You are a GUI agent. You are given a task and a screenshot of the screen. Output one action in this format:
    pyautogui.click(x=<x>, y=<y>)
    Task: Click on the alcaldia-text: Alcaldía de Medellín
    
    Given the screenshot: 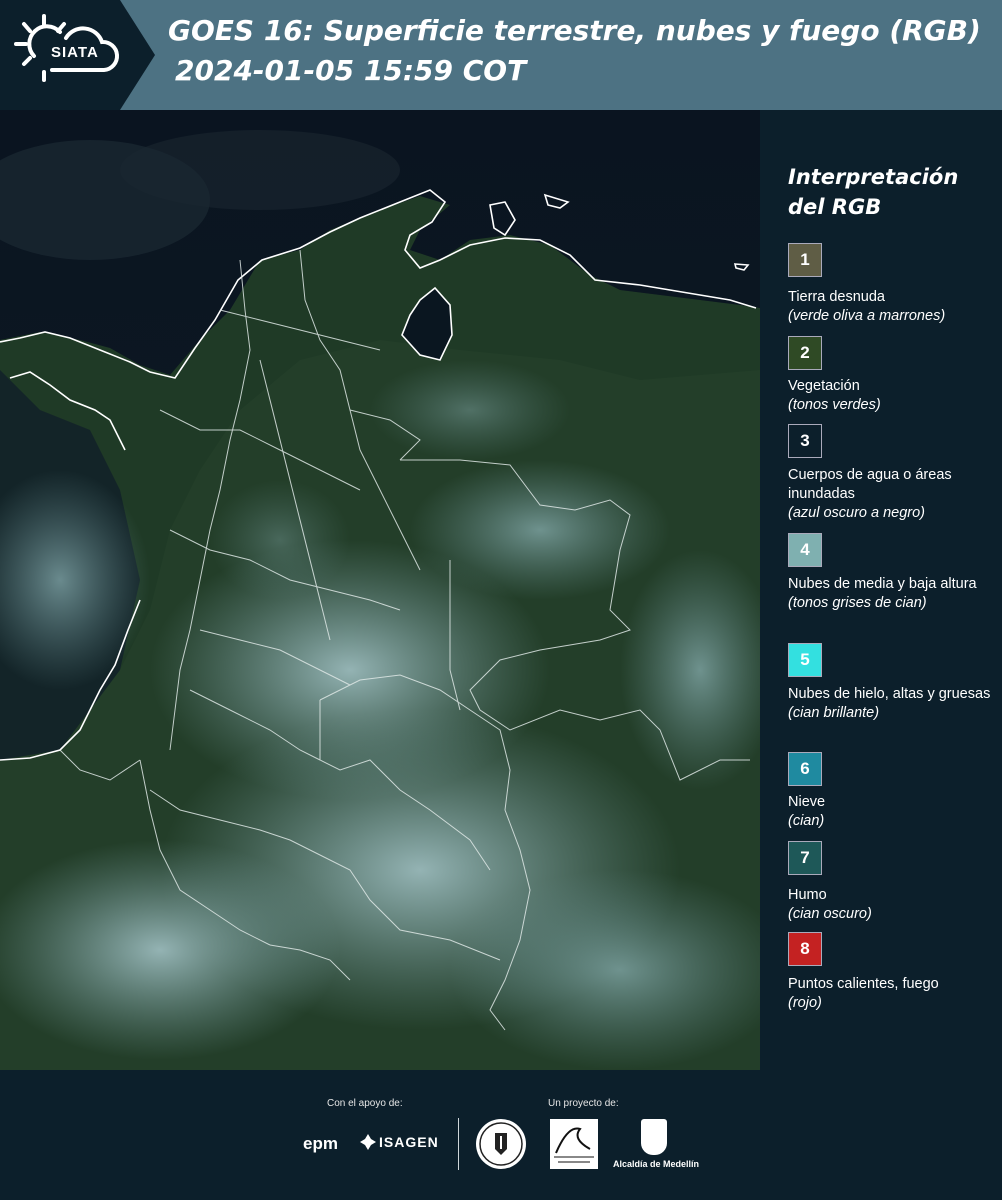 What is the action you would take?
    pyautogui.click(x=656, y=1164)
    